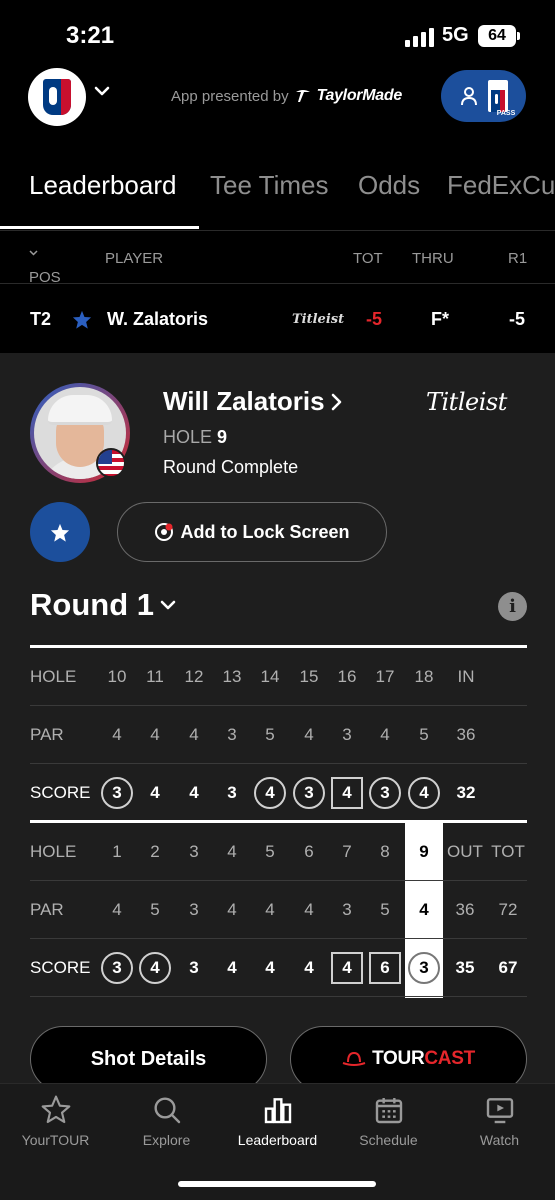 This screenshot has width=555, height=1200. I want to click on player-name-link: Will Zalatoris, so click(253, 401).